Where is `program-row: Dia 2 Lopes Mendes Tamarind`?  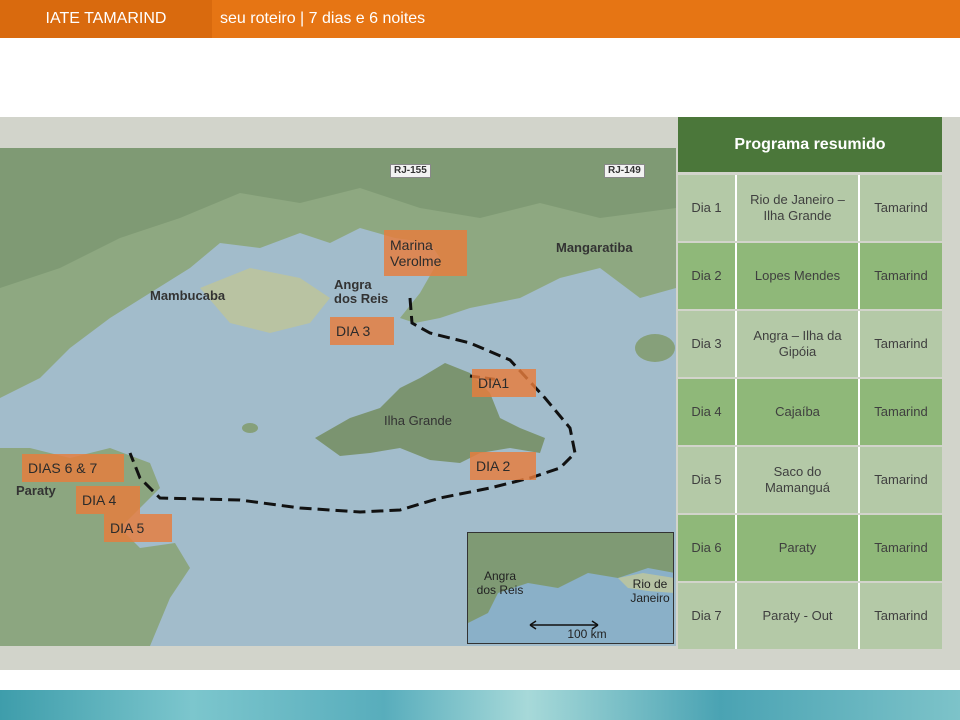 program-row: Dia 2 Lopes Mendes Tamarind is located at coordinates (810, 276).